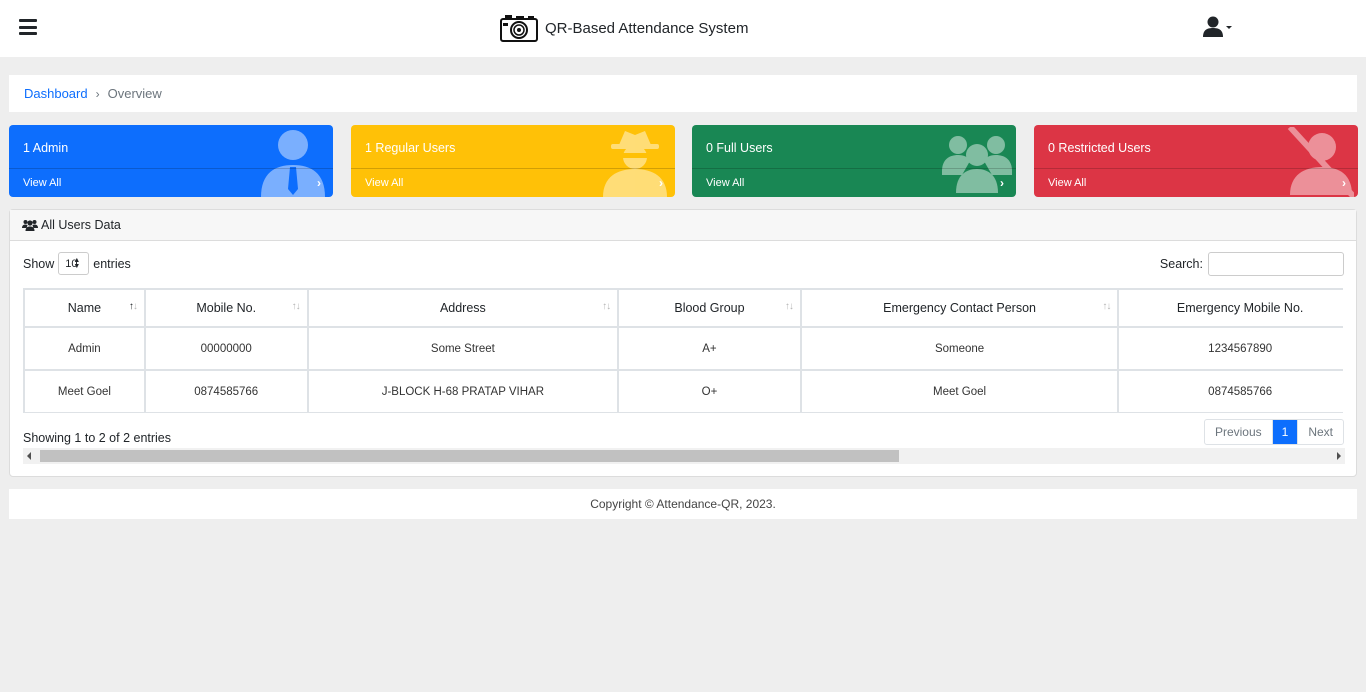 This screenshot has height=692, width=1366. I want to click on restricted-users-card-title: 0 Restricted Users, so click(1099, 148).